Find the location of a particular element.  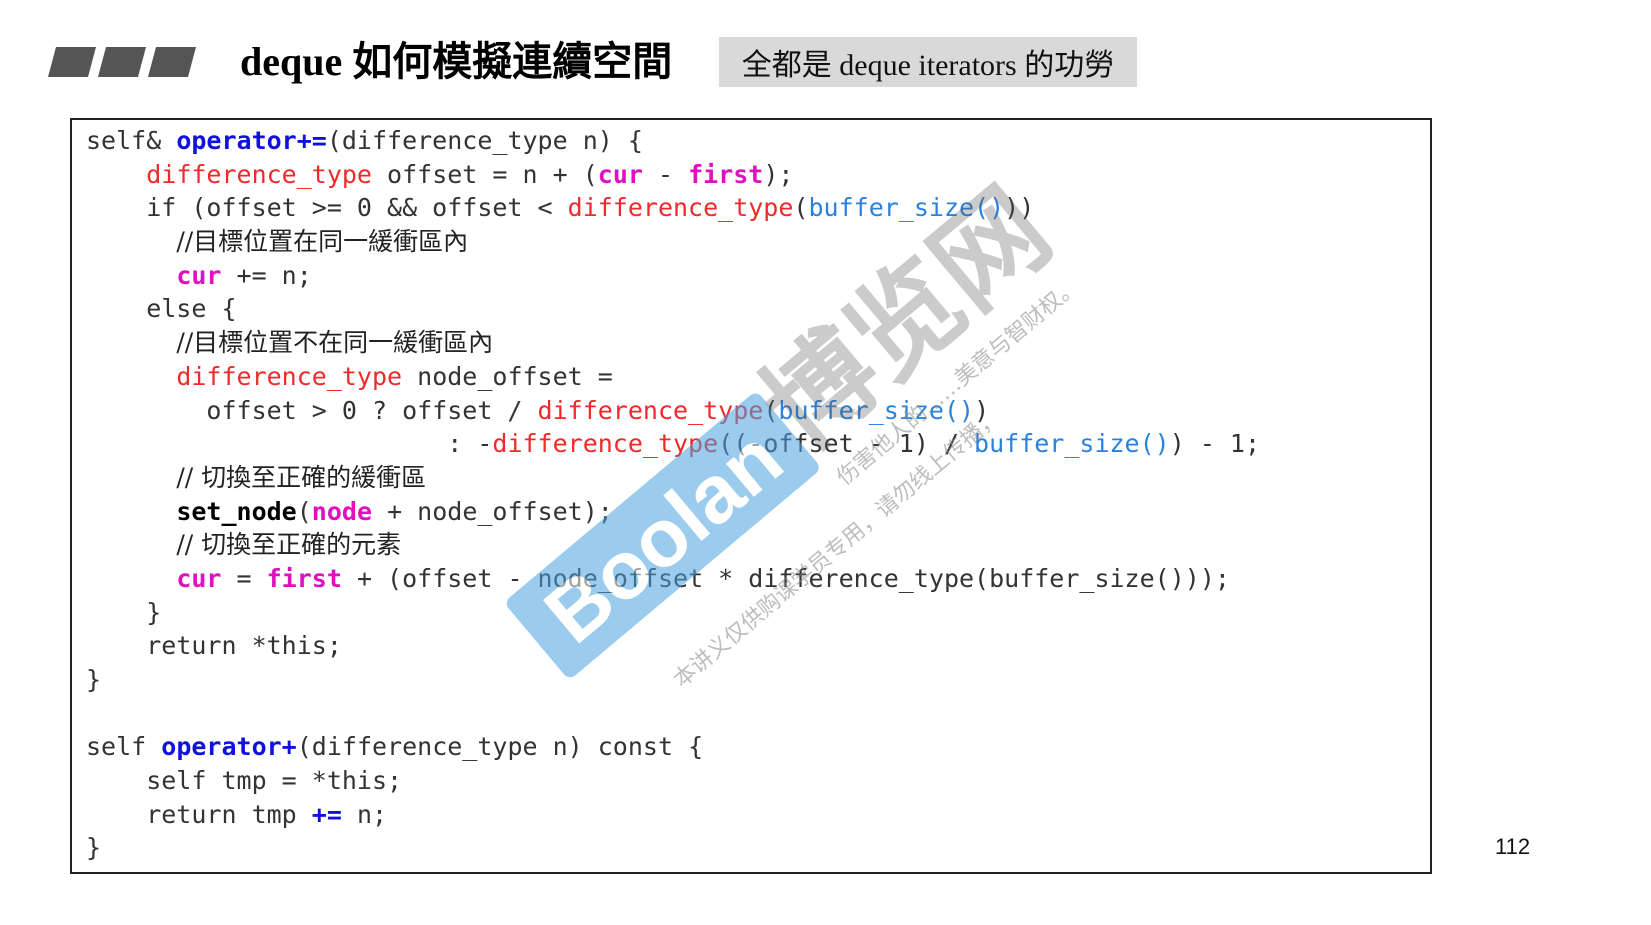

code-token: operator+= is located at coordinates (251, 140).